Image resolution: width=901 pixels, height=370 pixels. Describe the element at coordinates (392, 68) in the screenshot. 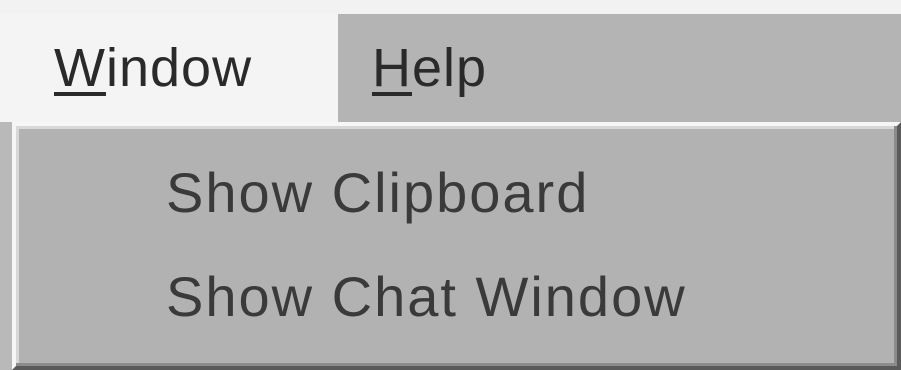

I see `menu-help-mnemonic: H` at that location.